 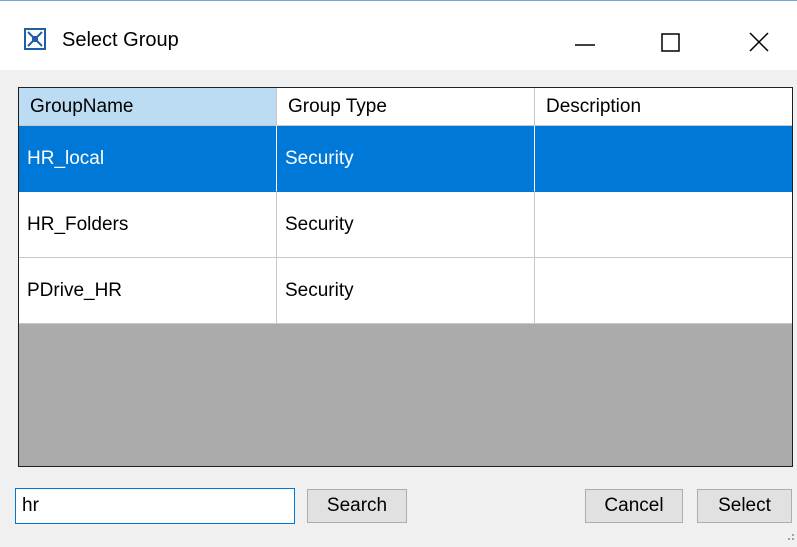 What do you see at coordinates (398, 35) in the screenshot?
I see `title-bar: Select Group` at bounding box center [398, 35].